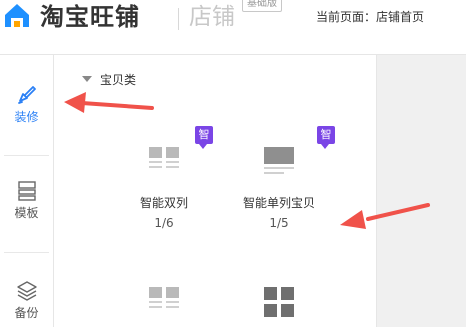 The image size is (466, 327). What do you see at coordinates (212, 17) in the screenshot?
I see `brand-sub-title: 店铺` at bounding box center [212, 17].